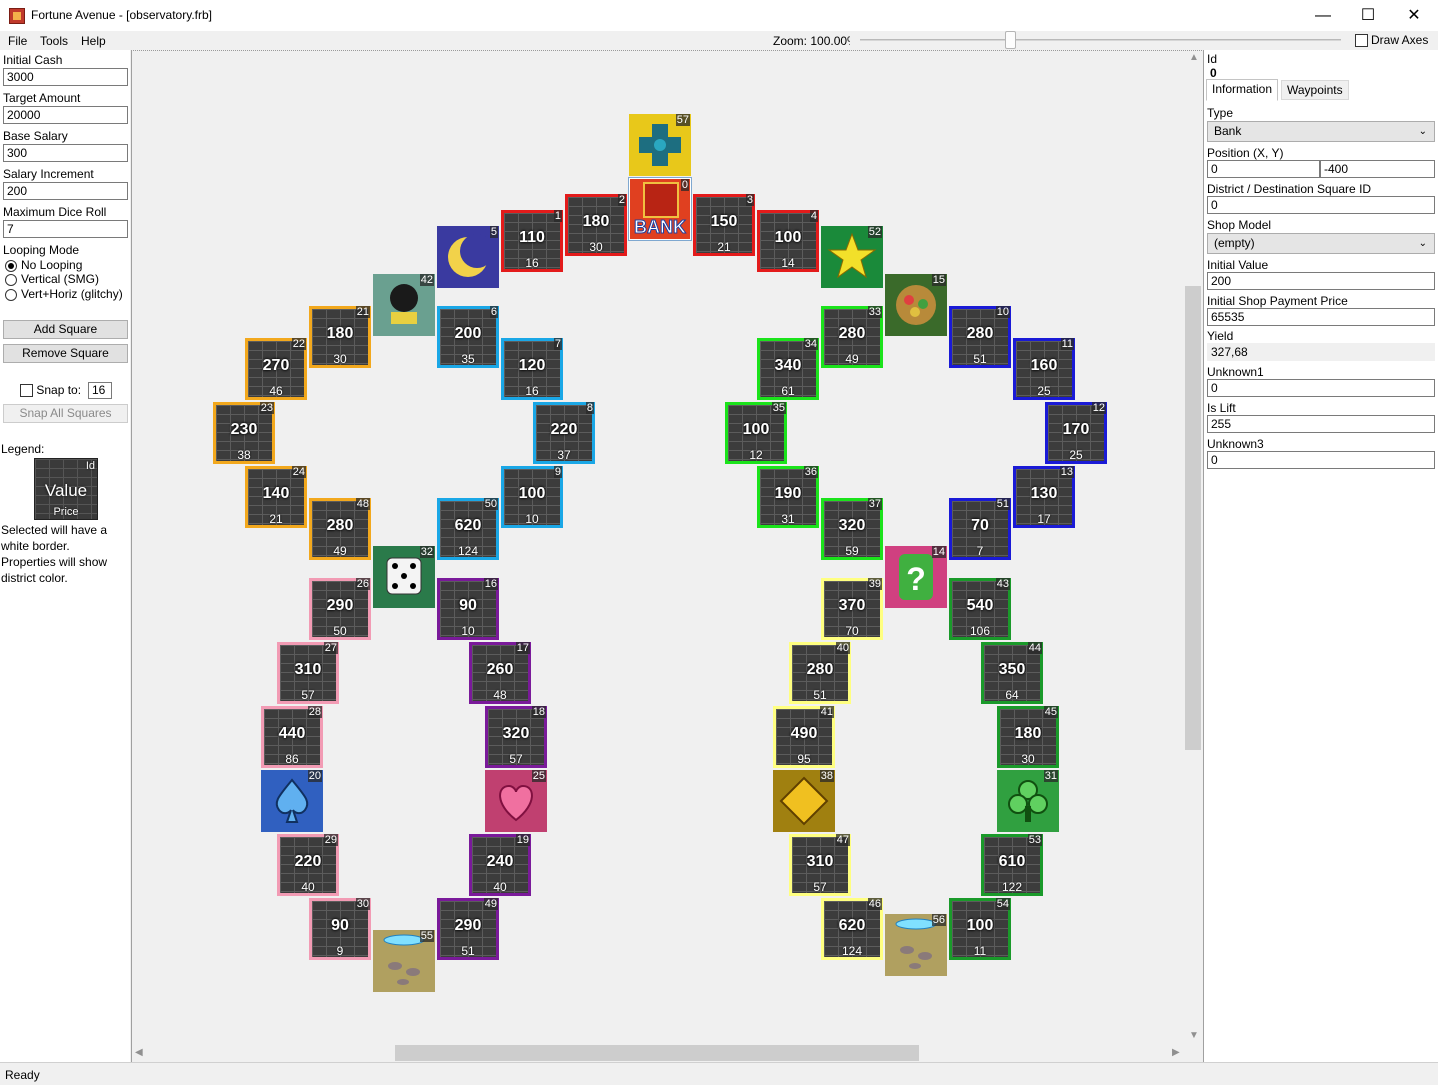 Image resolution: width=1438 pixels, height=1085 pixels. What do you see at coordinates (1012, 673) in the screenshot?
I see `board-square-property: 350 64 44` at bounding box center [1012, 673].